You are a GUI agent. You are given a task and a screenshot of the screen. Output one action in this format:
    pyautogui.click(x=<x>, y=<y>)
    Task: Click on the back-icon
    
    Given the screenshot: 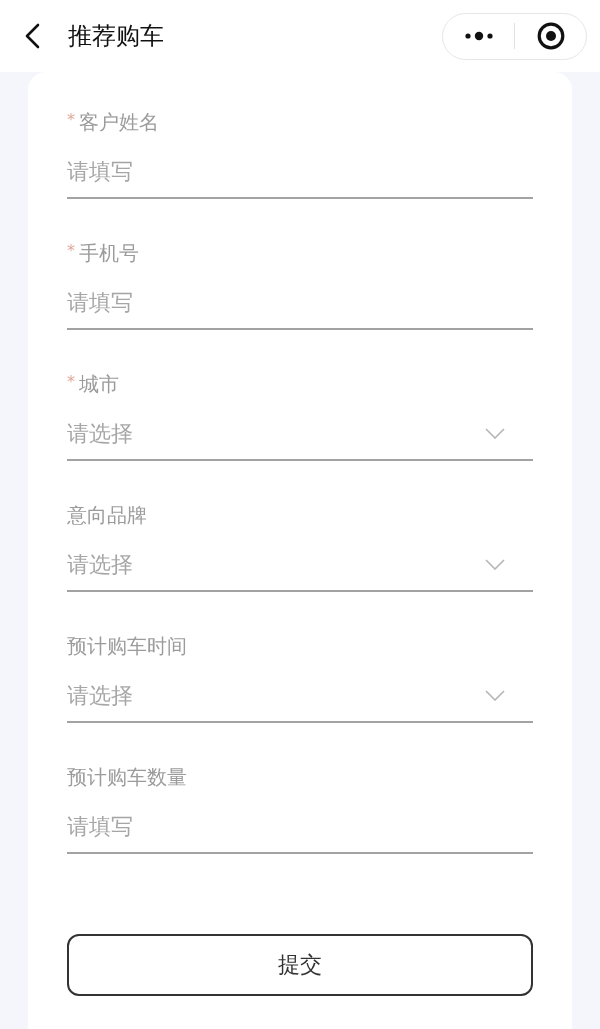 What is the action you would take?
    pyautogui.click(x=32, y=36)
    